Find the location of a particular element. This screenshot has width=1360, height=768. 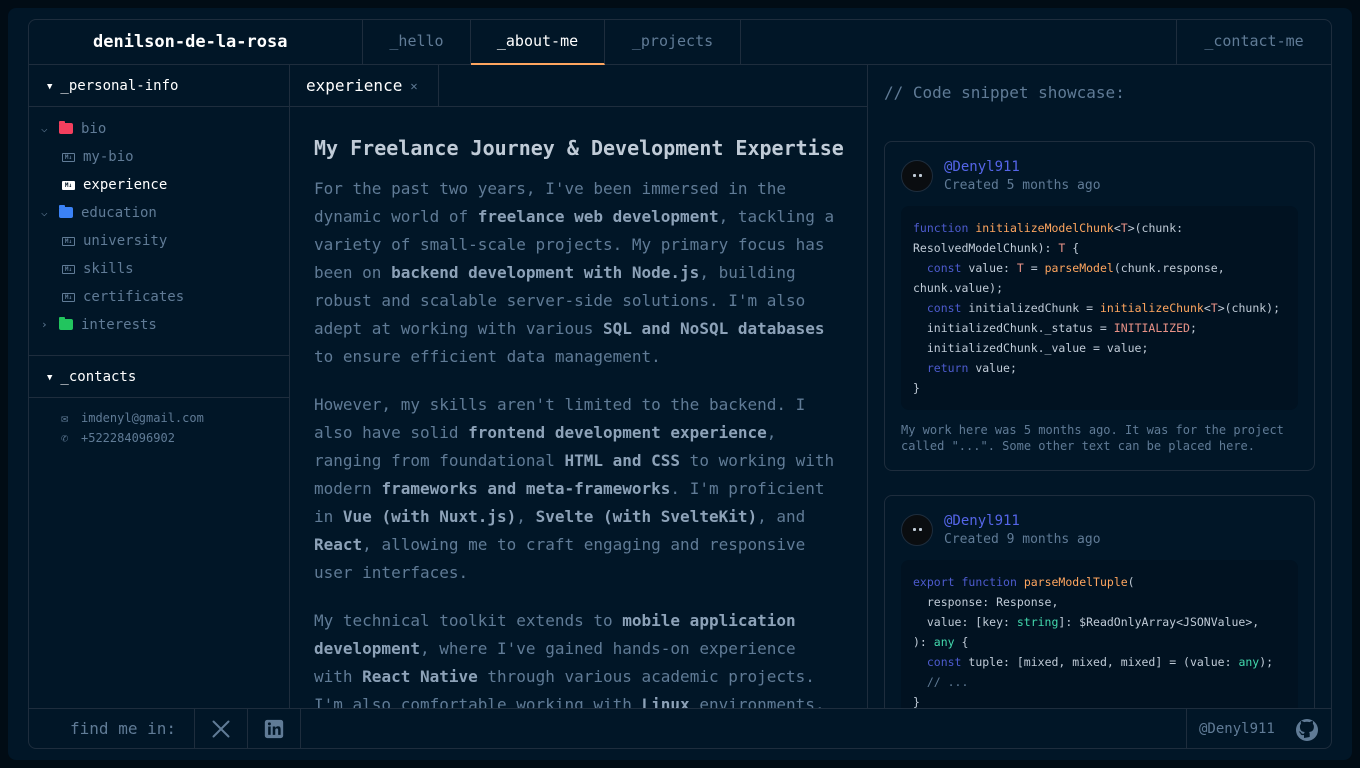

snippet-header: @Denyl911 Created 5 months ago is located at coordinates (1099, 174).